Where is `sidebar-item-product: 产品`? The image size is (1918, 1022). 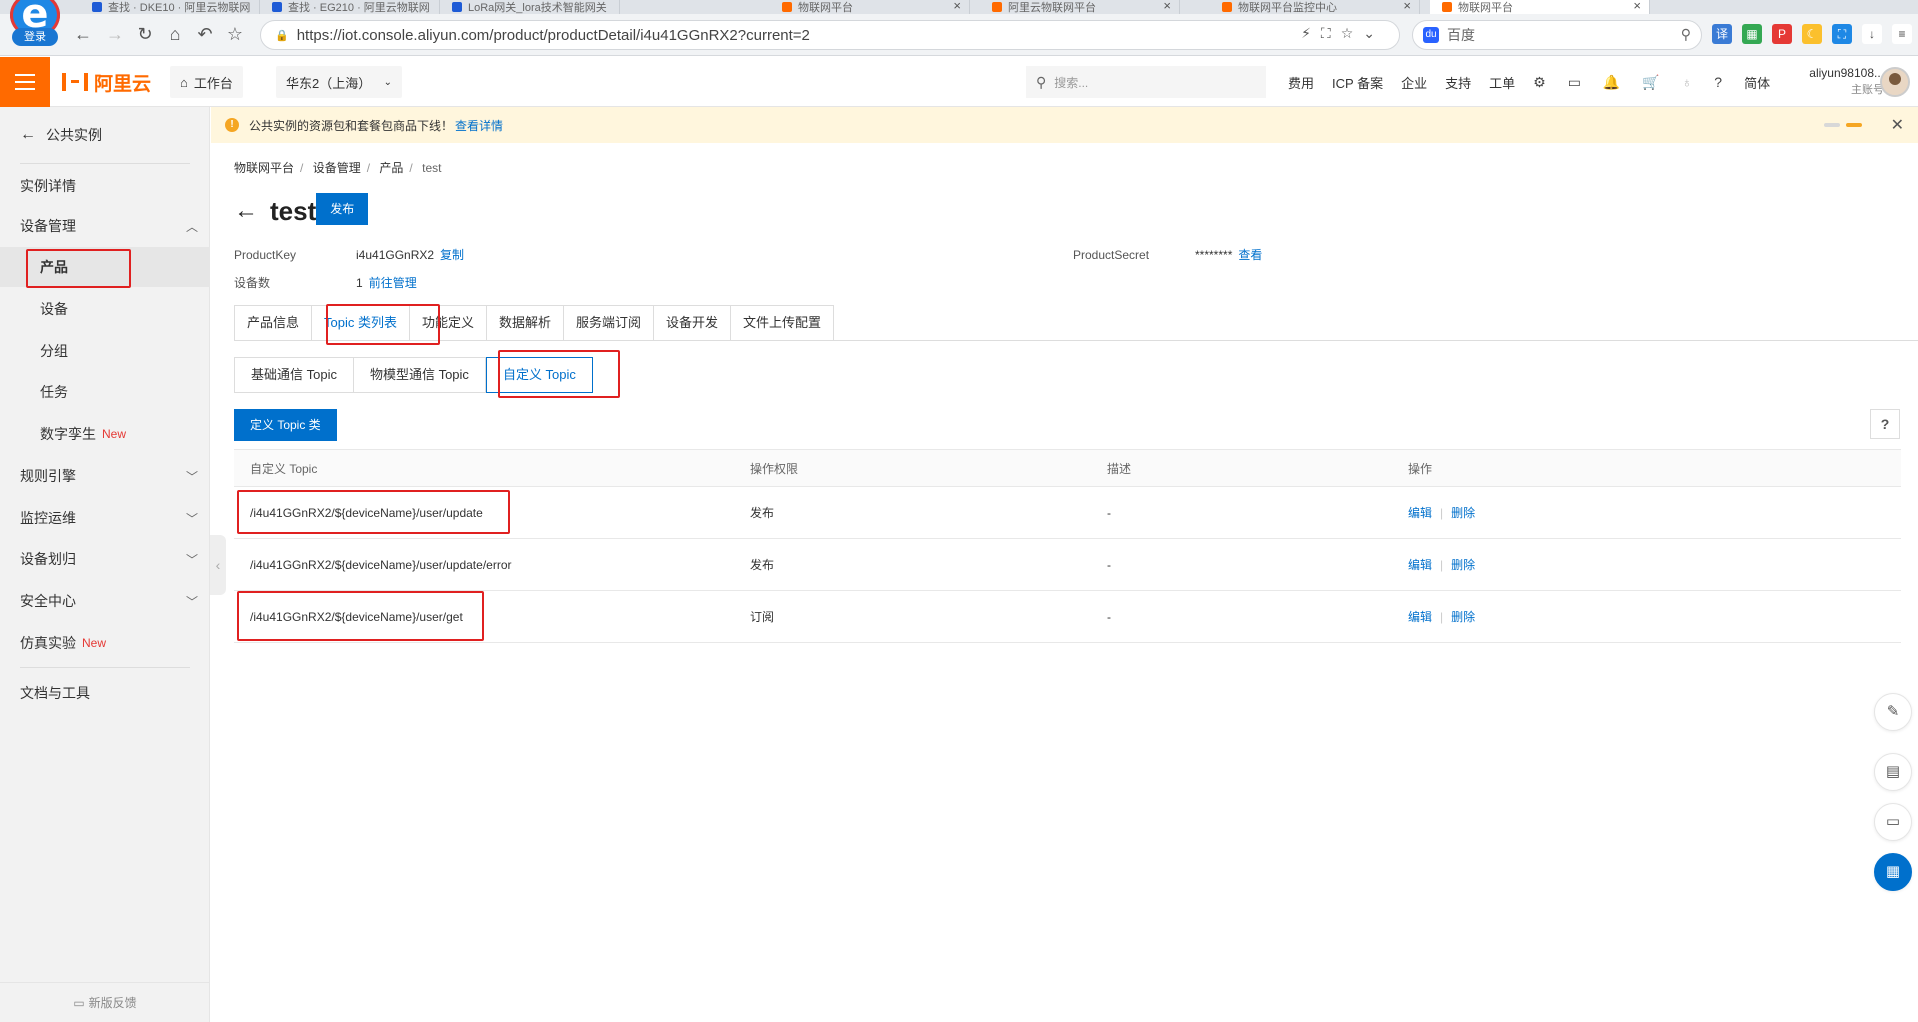
sidebar-item-product: 产品 is located at coordinates (105, 267).